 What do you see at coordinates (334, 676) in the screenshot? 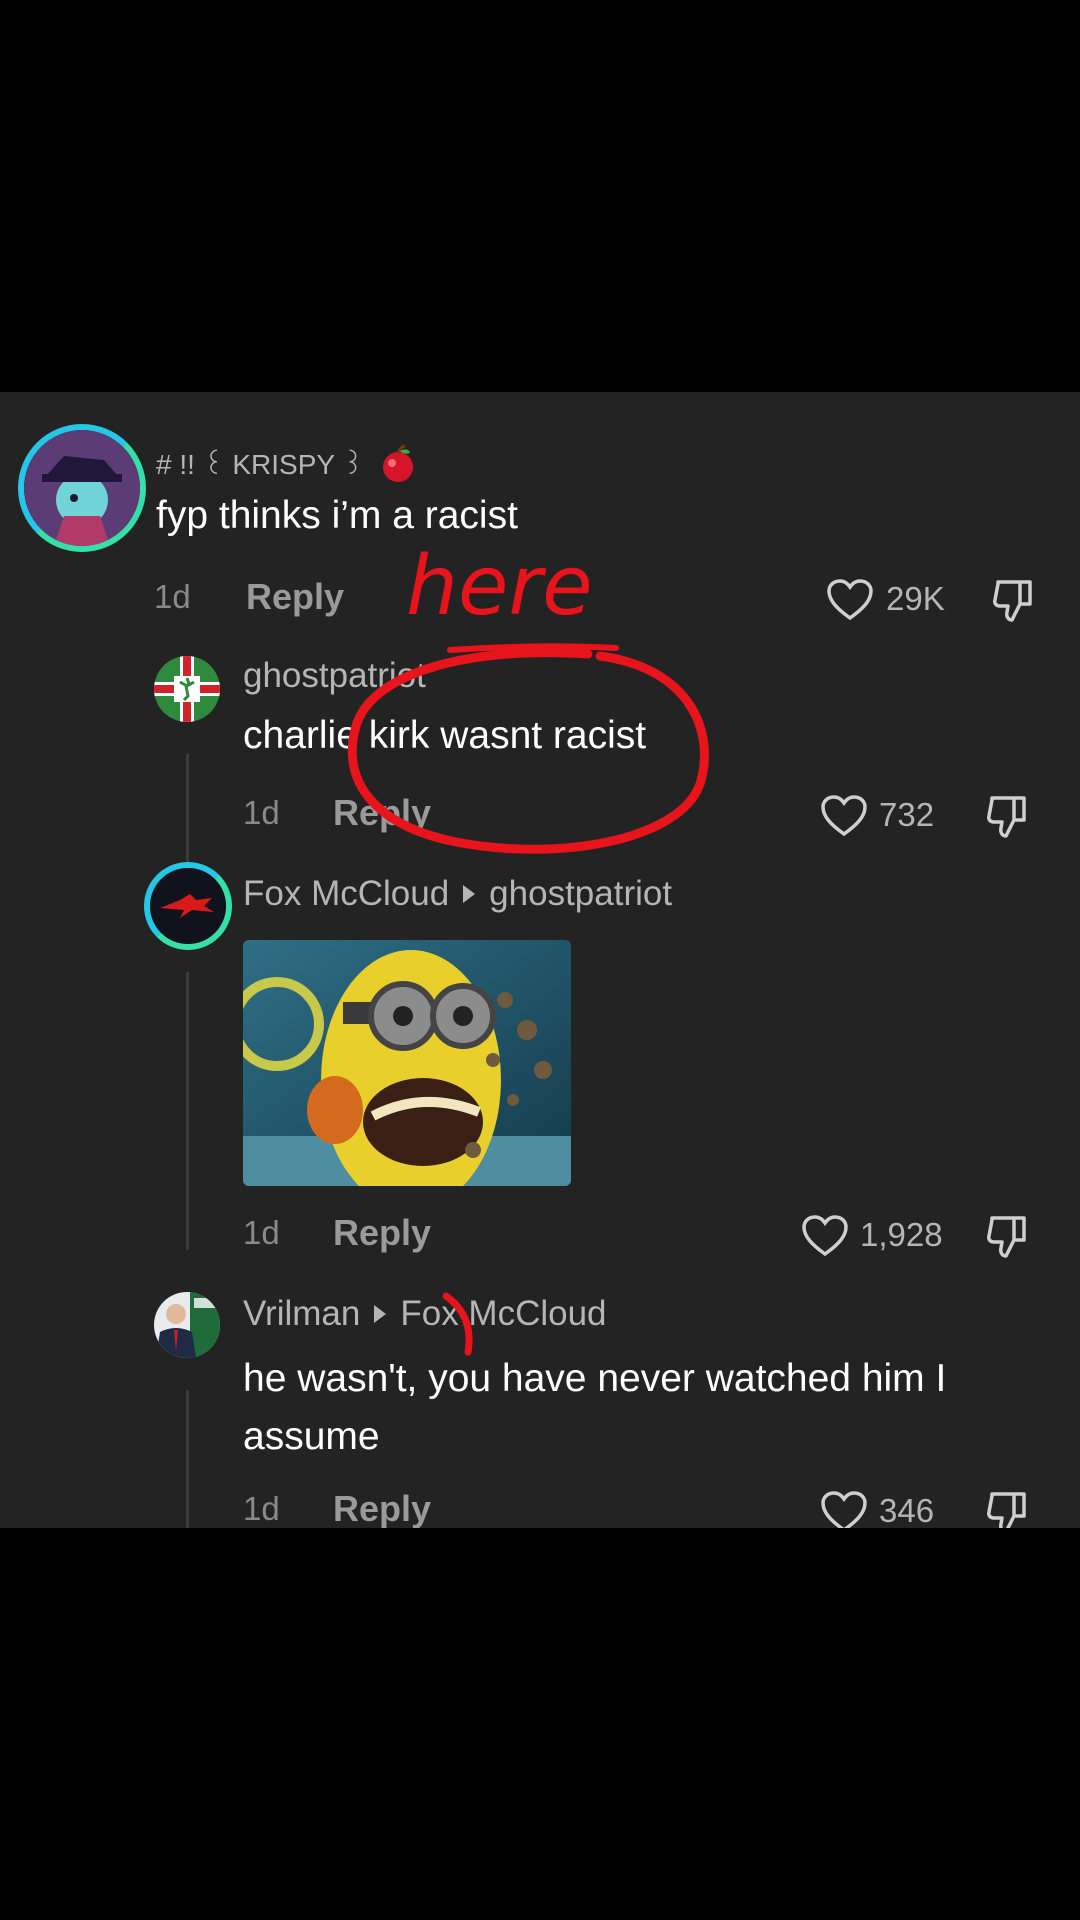
I see `reply-username: ghostpatriot` at bounding box center [334, 676].